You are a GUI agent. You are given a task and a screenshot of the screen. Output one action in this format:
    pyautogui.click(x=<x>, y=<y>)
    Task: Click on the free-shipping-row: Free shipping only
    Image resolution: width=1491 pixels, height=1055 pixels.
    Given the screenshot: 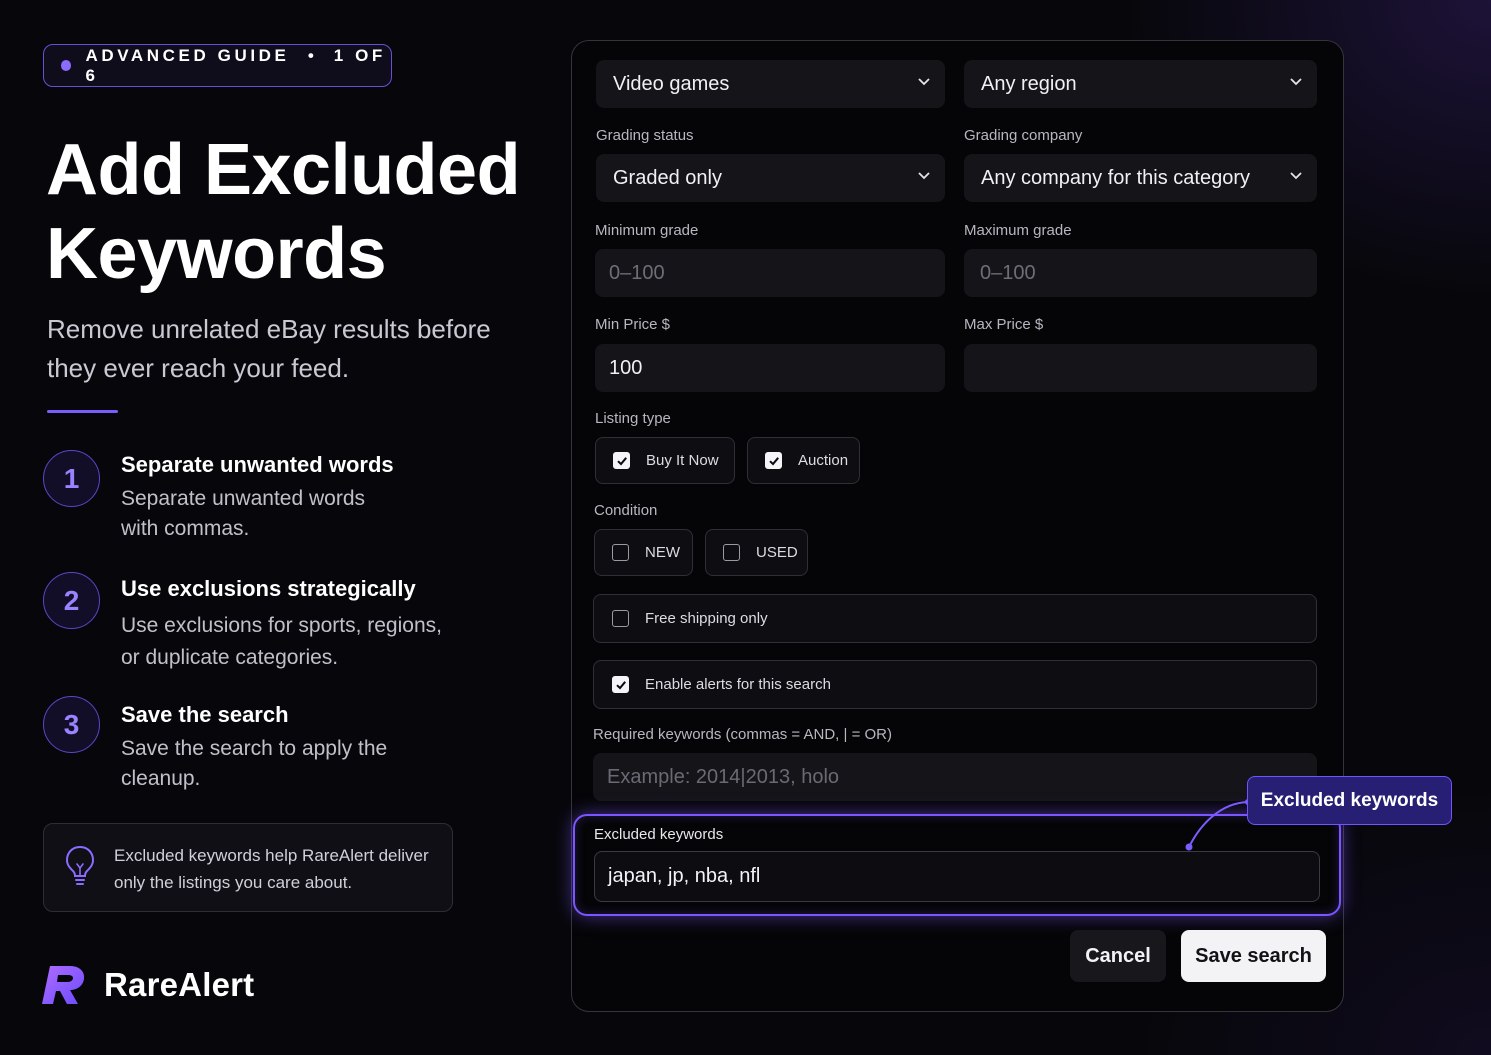 What is the action you would take?
    pyautogui.click(x=955, y=618)
    